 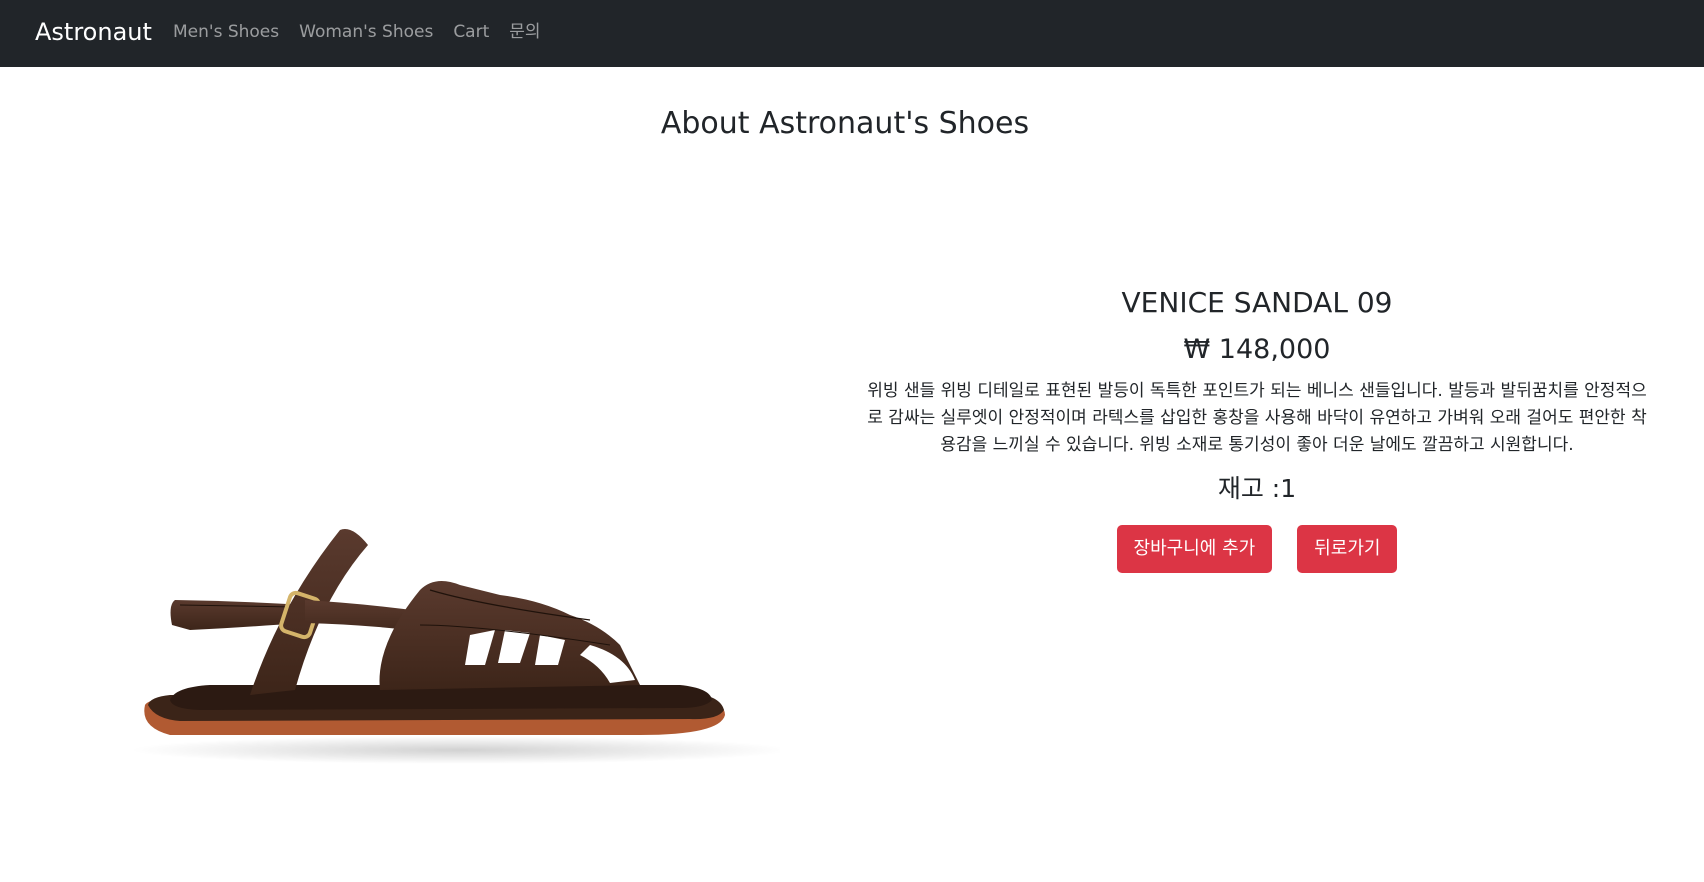 I want to click on nav-link-cart: Cart, so click(x=471, y=32).